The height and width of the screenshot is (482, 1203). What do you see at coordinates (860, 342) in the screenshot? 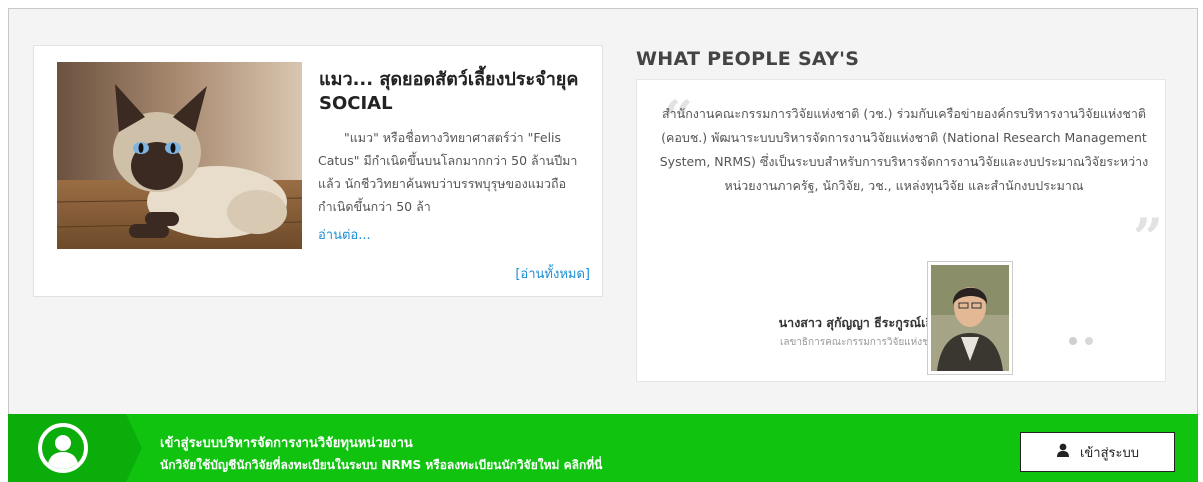
I see `person-role: เลขาธิการคณะกรรมการวิจัยแห่งชาติ` at bounding box center [860, 342].